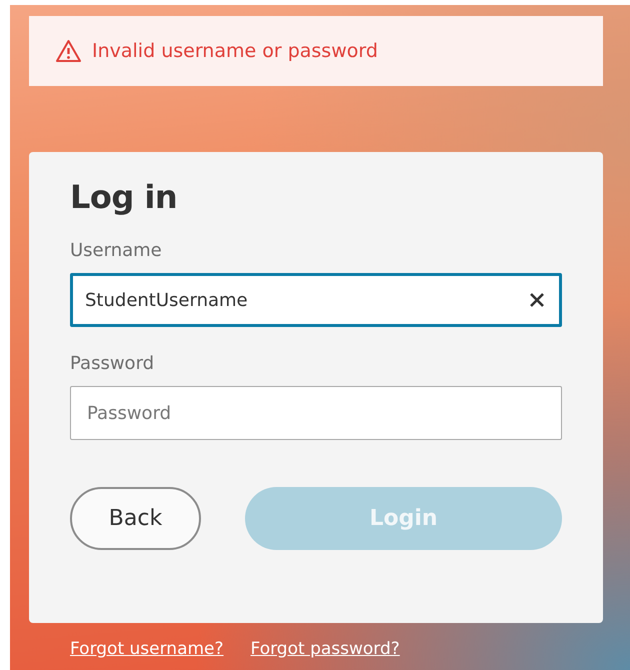 Image resolution: width=630 pixels, height=670 pixels. Describe the element at coordinates (147, 649) in the screenshot. I see `forgot-link: Forgot username?` at that location.